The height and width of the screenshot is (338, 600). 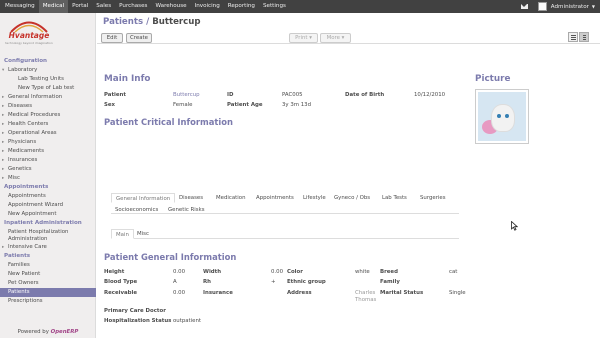 I want to click on tab-gyneco-obs: Gyneco / Obs, so click(x=352, y=198).